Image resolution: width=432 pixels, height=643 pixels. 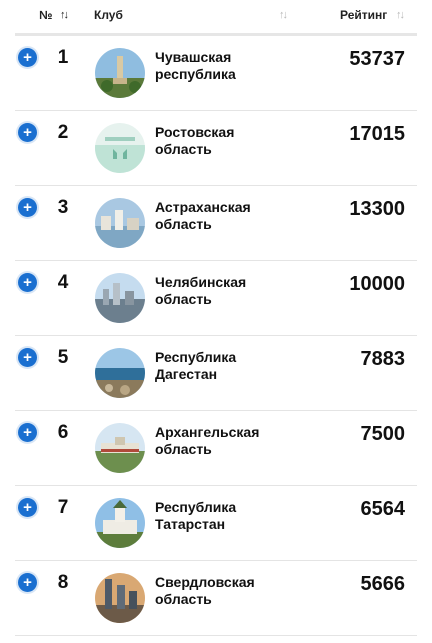 What do you see at coordinates (63, 207) in the screenshot?
I see `rank-number: 3` at bounding box center [63, 207].